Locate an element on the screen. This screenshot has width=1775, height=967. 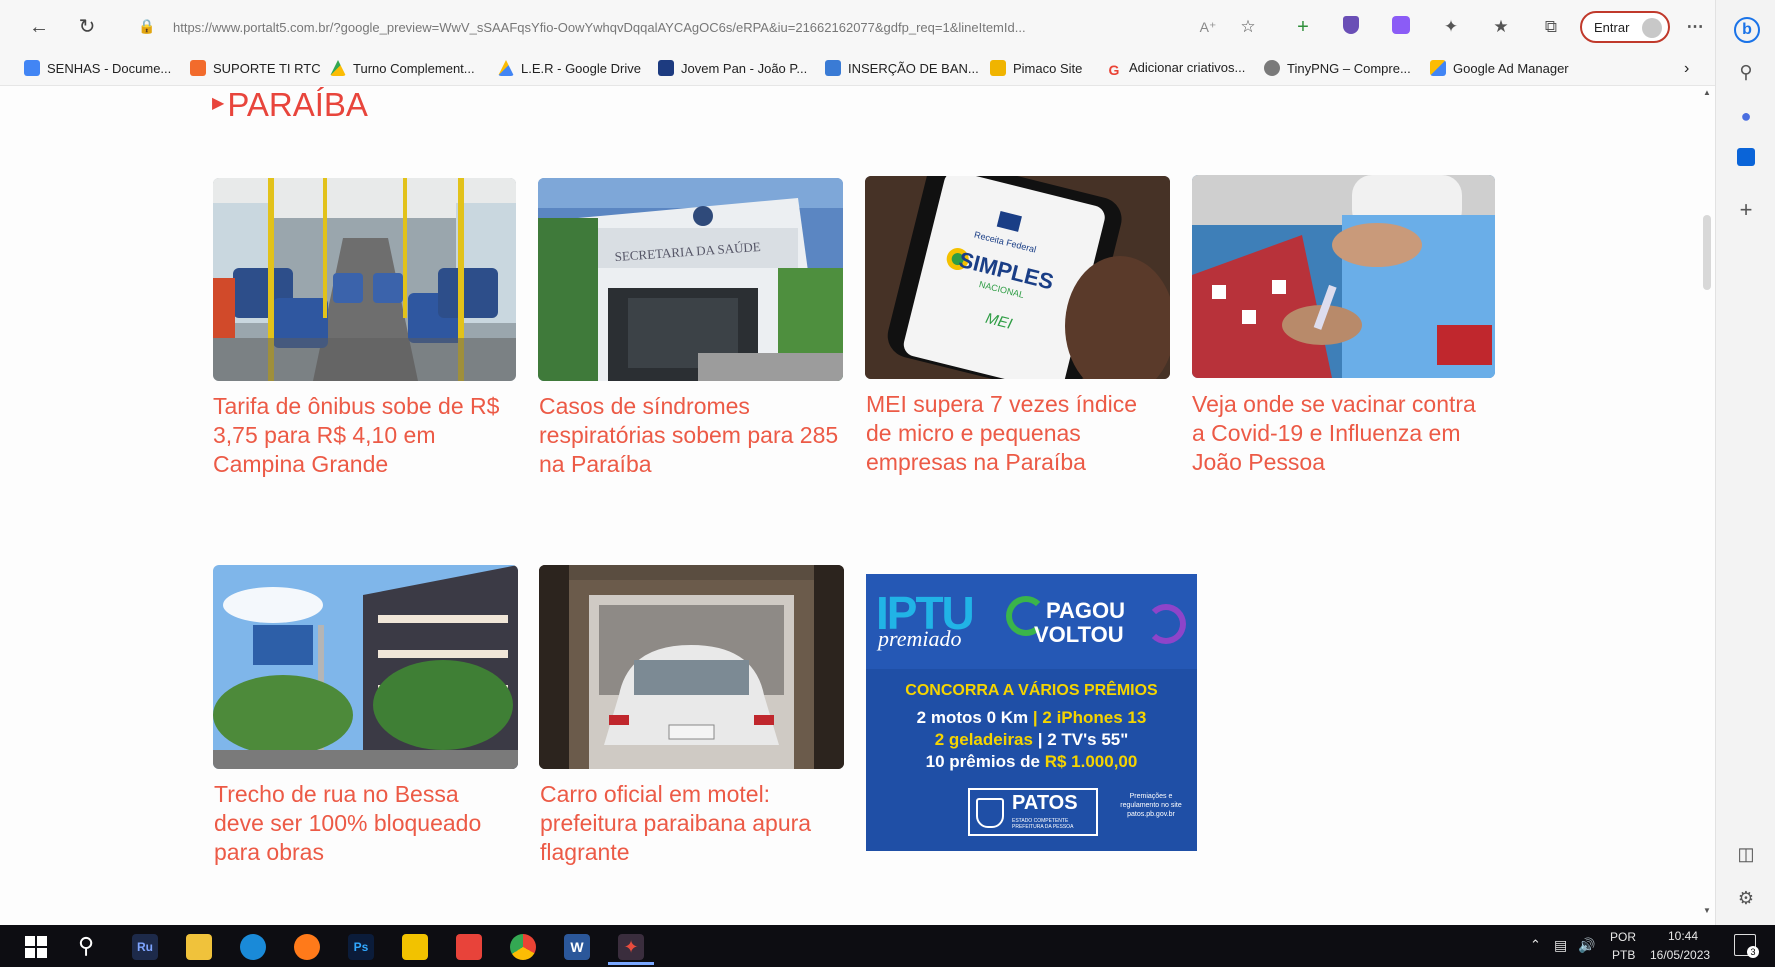
ad-prize-line-2: 2 geladeiras | 2 TV's 55" is located at coordinates (1031, 739).